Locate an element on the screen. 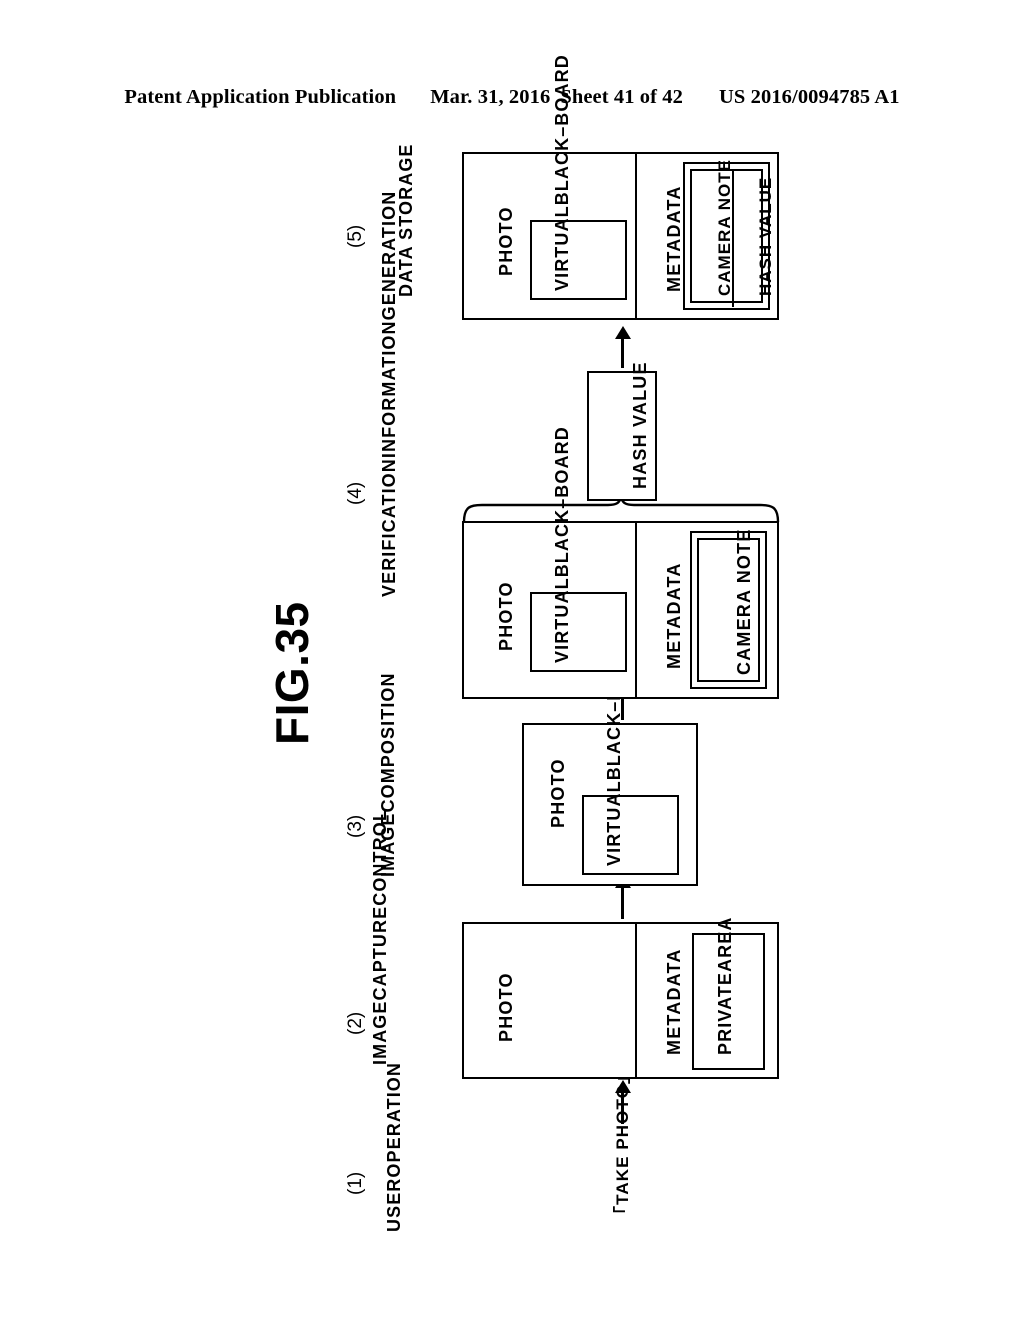 The height and width of the screenshot is (1320, 1024). verification-camera-note-label: CAMERA NOTE is located at coordinates (744, 601).